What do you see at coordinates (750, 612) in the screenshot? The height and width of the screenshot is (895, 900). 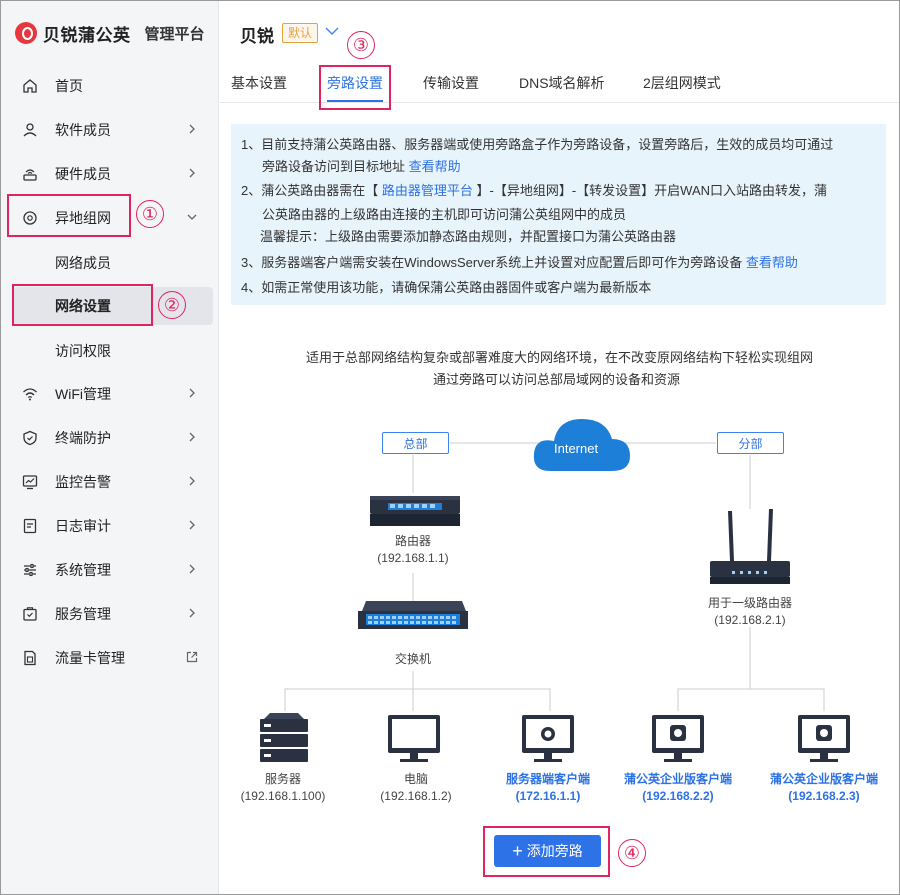 I see `branch-router-label: 用于一级路由器 (192.168.2.1)` at bounding box center [750, 612].